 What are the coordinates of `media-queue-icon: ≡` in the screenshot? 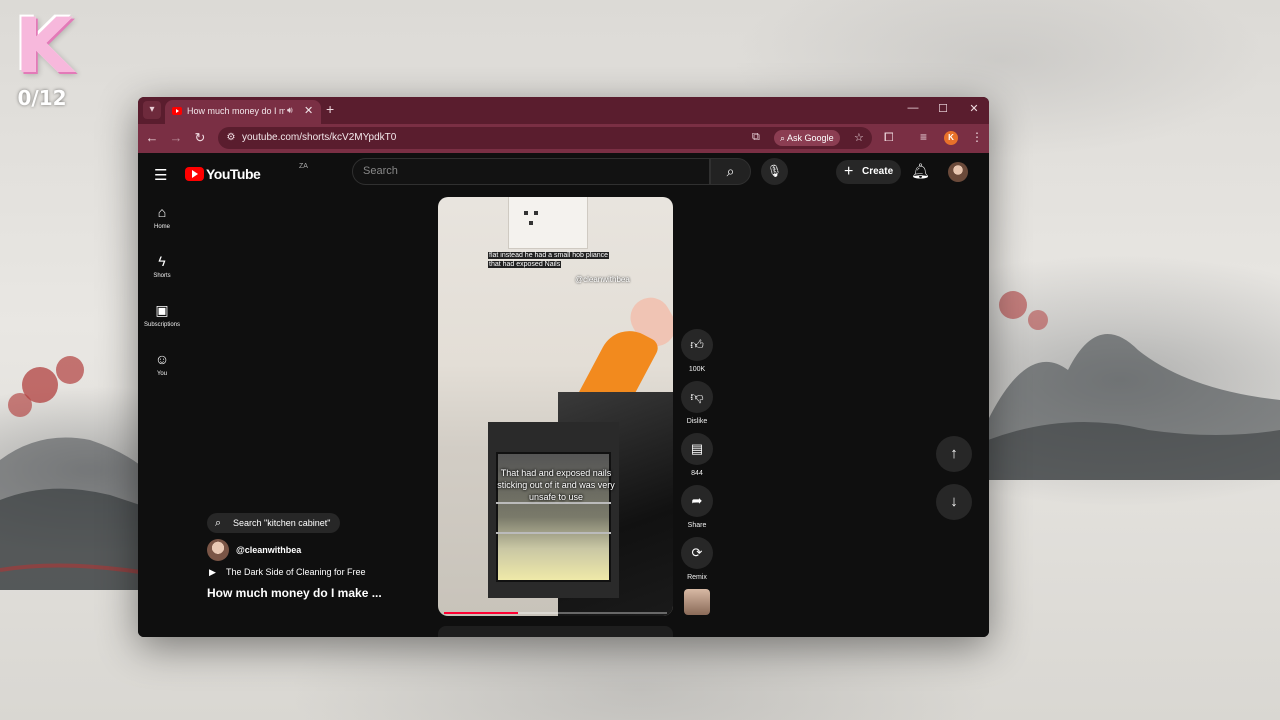 It's located at (923, 137).